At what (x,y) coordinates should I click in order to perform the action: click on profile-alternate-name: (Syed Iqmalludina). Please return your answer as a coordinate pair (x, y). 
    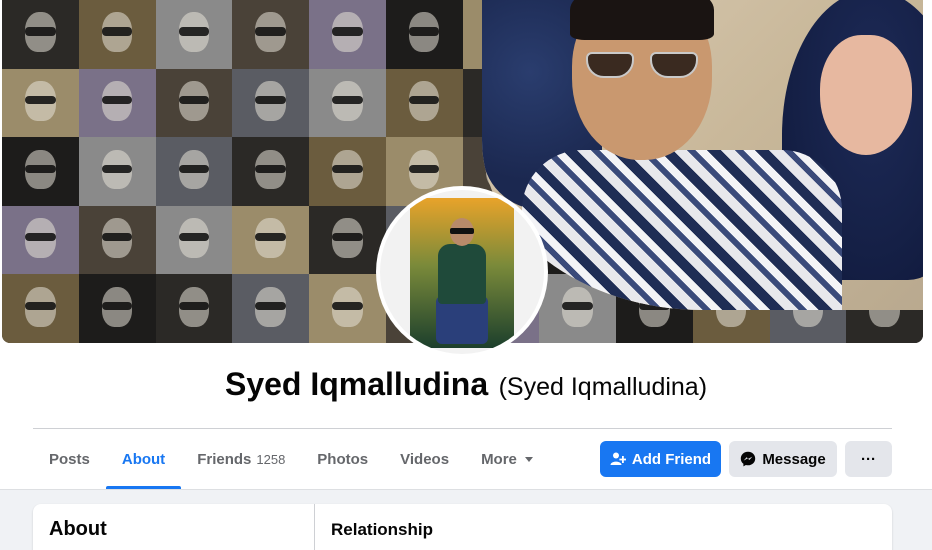
    Looking at the image, I should click on (603, 387).